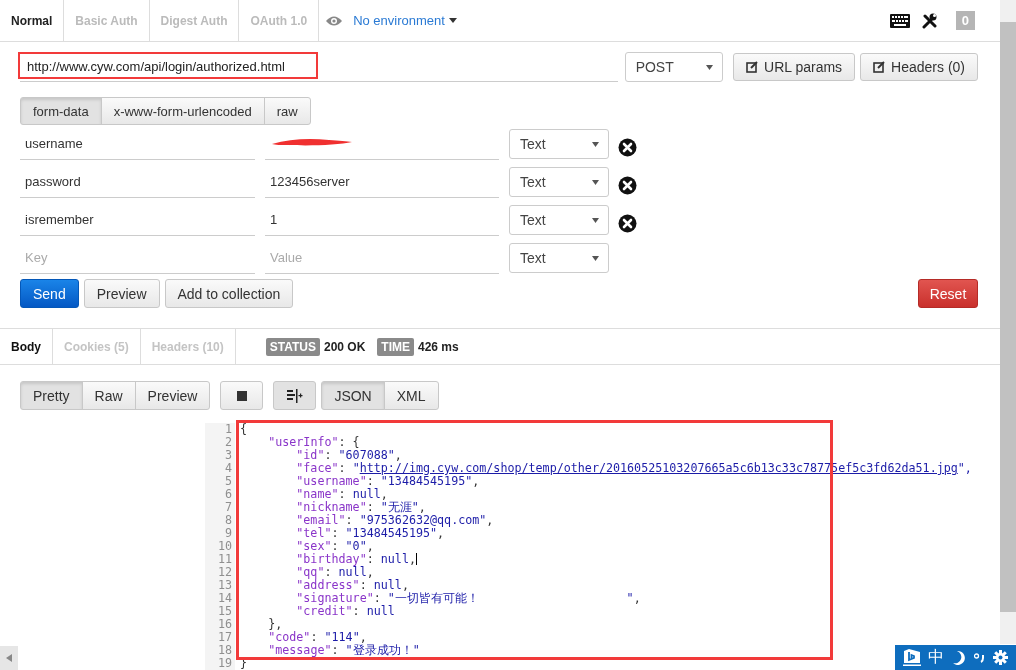  Describe the element at coordinates (220, 650) in the screenshot. I see `line-number: 18` at that location.